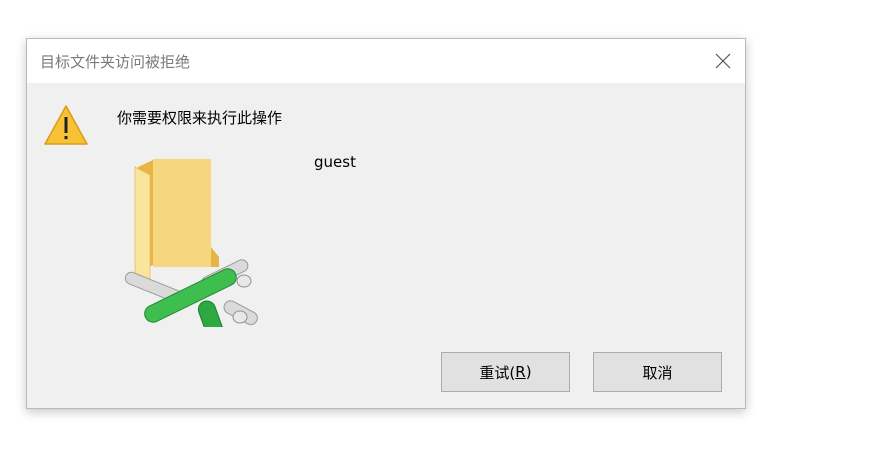 The height and width of the screenshot is (453, 872). What do you see at coordinates (520, 372) in the screenshot?
I see `retry-mnemonic: R` at bounding box center [520, 372].